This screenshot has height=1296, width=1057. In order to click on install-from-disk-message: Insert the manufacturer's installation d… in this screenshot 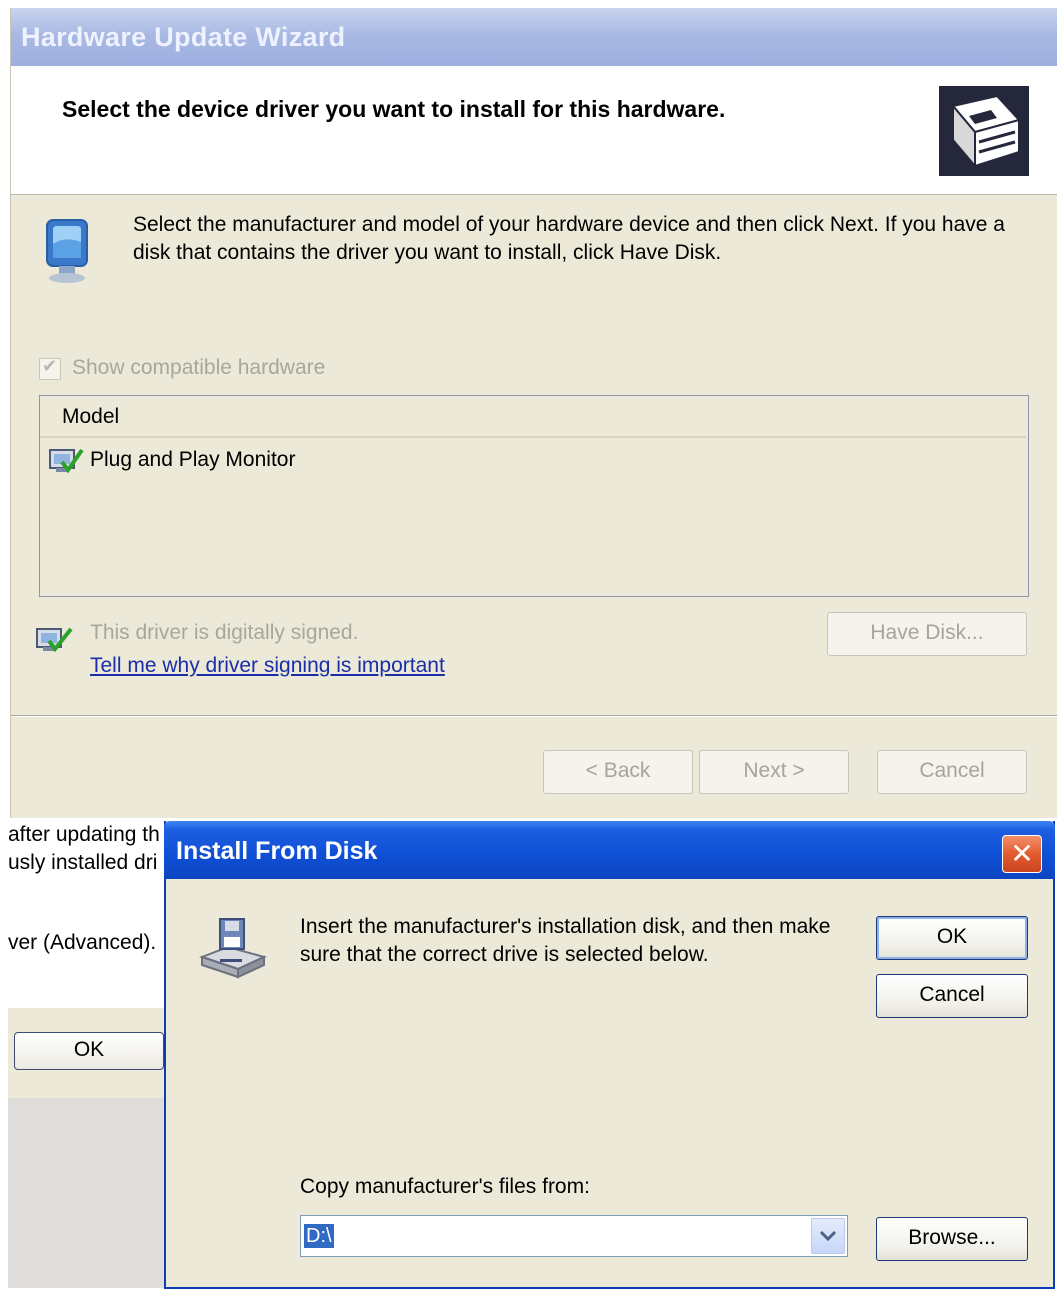, I will do `click(565, 940)`.